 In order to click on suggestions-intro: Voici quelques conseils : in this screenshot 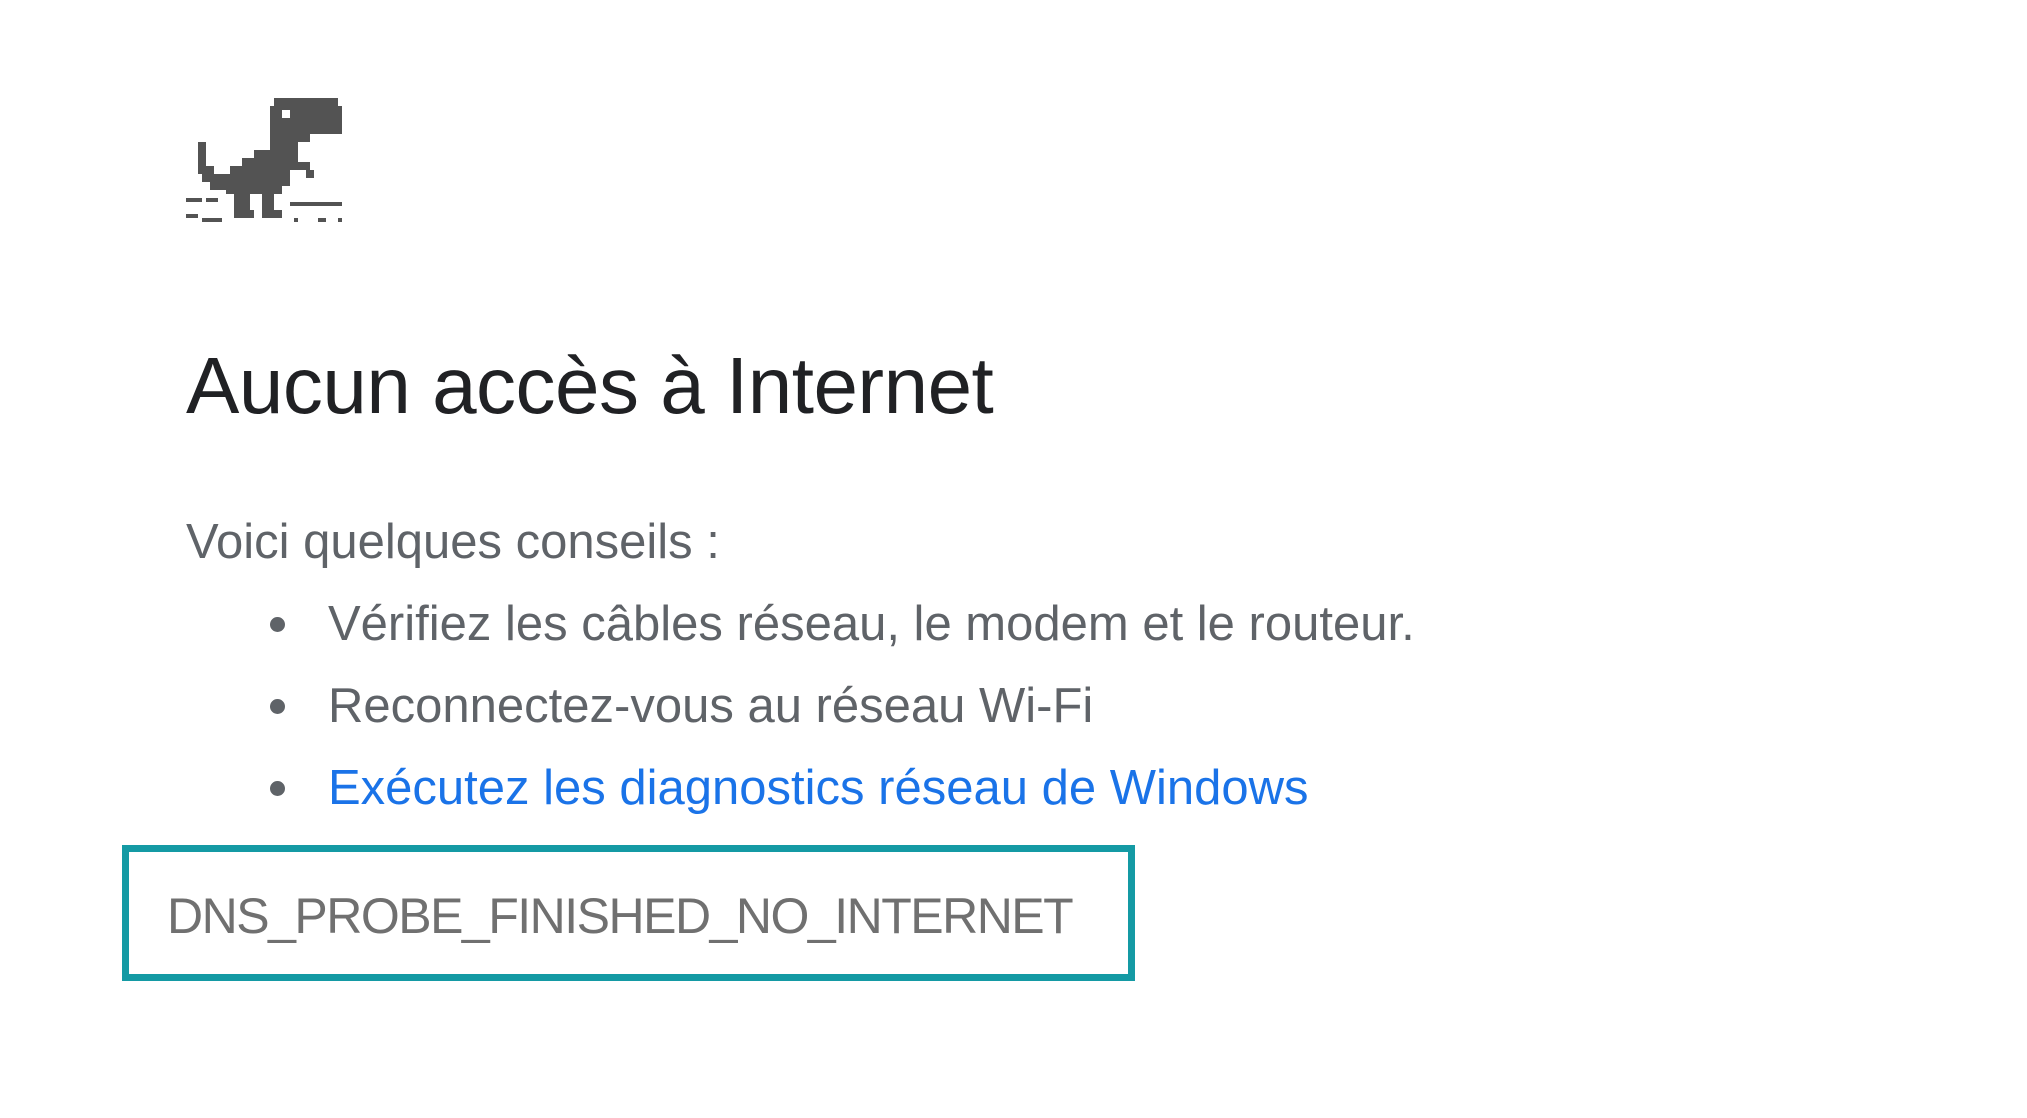, I will do `click(453, 542)`.